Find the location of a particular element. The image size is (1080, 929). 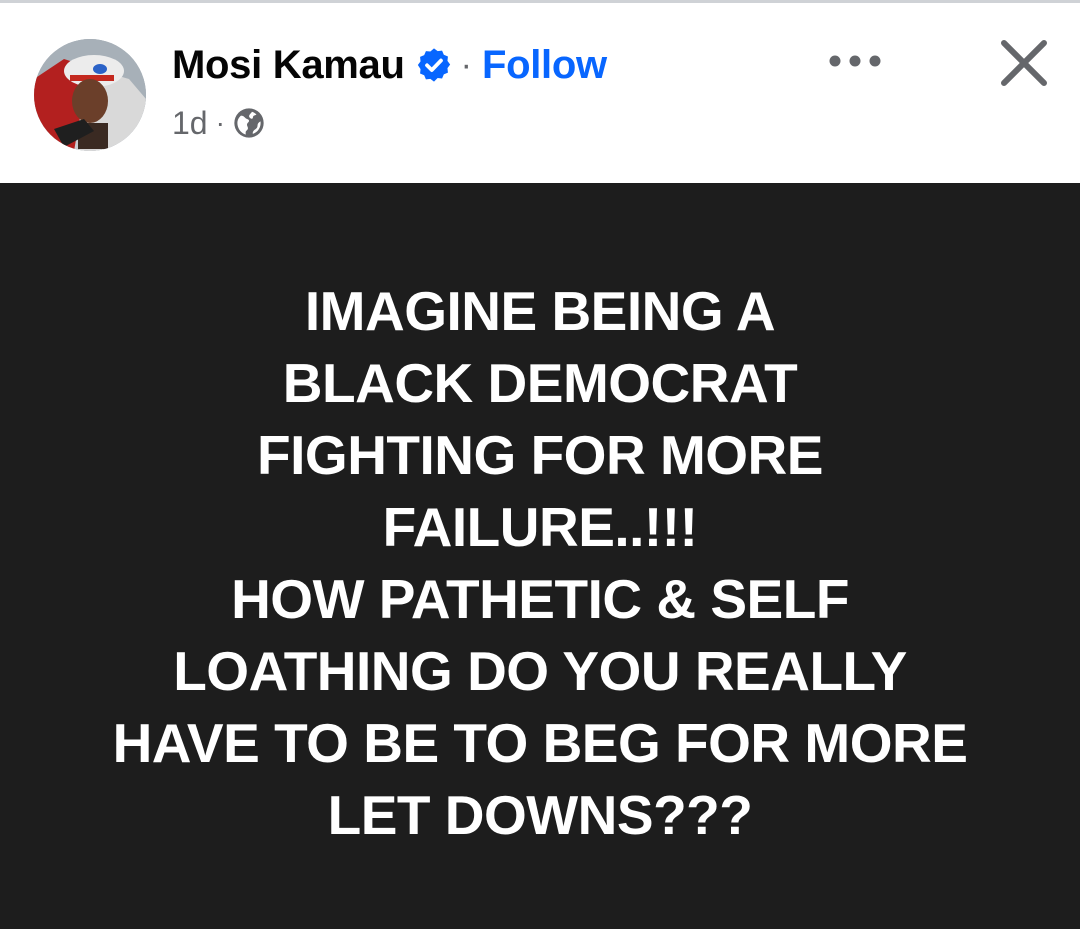

follow-button: Follow is located at coordinates (544, 65).